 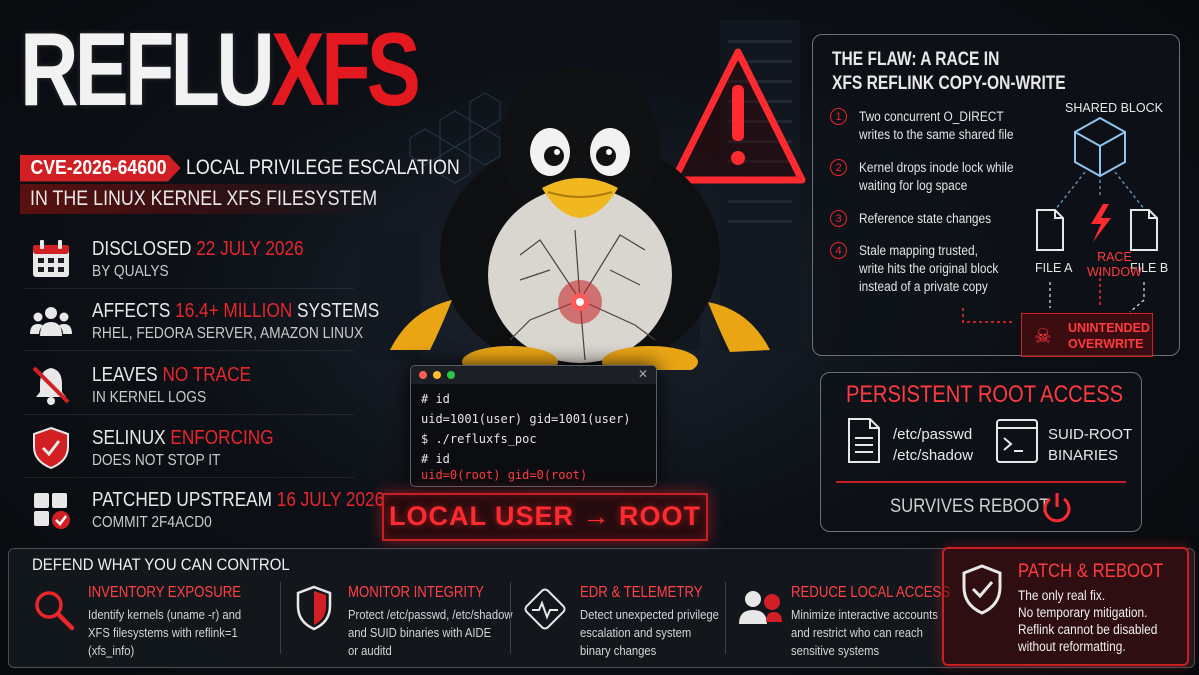 I want to click on fact-no-trace-pre: LEAVES, so click(x=127, y=375).